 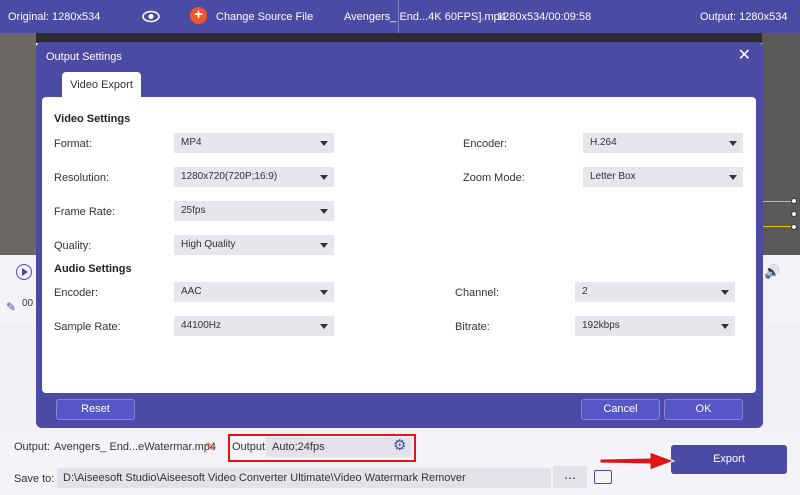 I want to click on zoom-mode-value: Letter Box, so click(x=613, y=176).